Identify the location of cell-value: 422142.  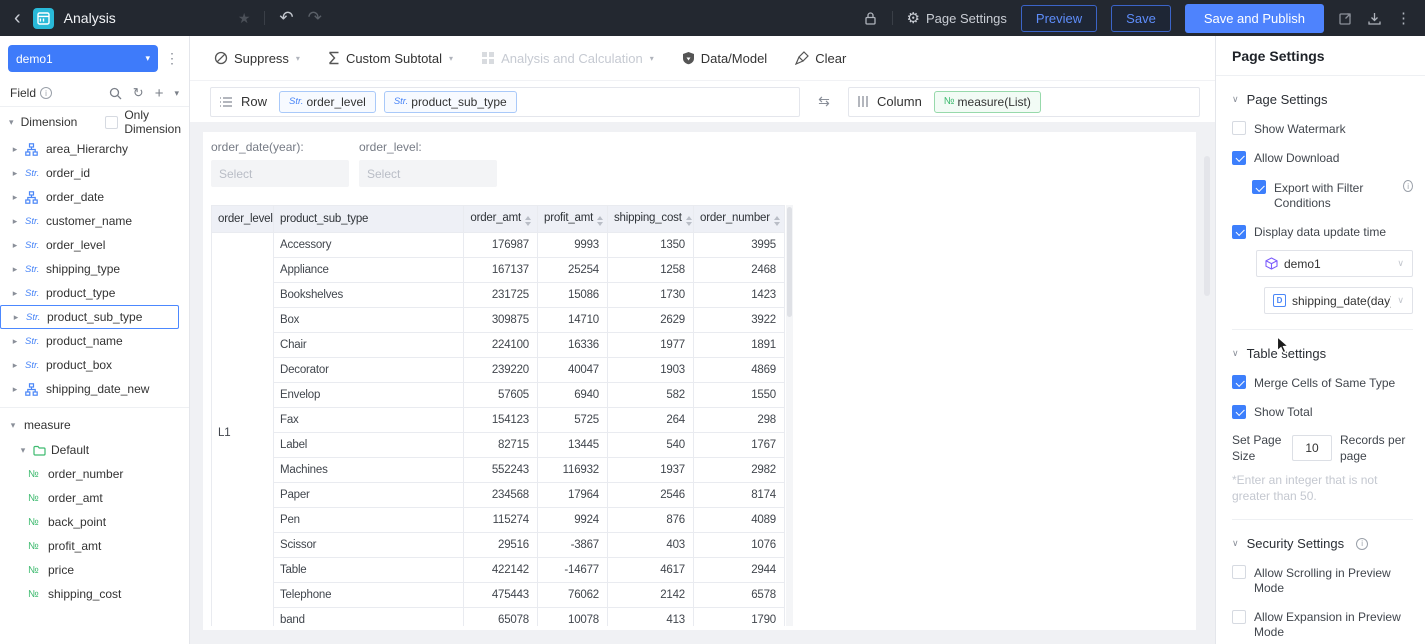
(500, 570).